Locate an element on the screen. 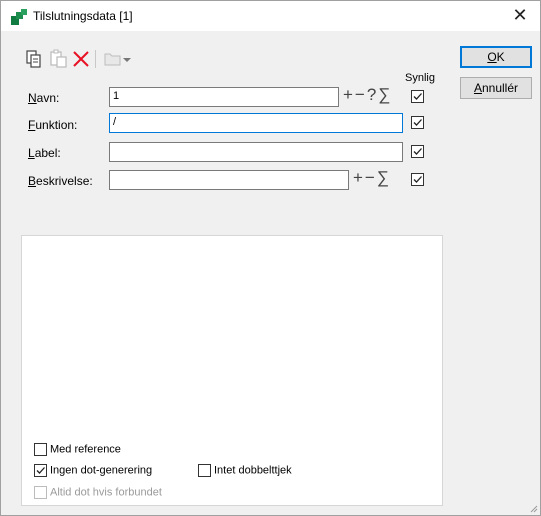 The image size is (541, 516). delete-icon is located at coordinates (81, 59).